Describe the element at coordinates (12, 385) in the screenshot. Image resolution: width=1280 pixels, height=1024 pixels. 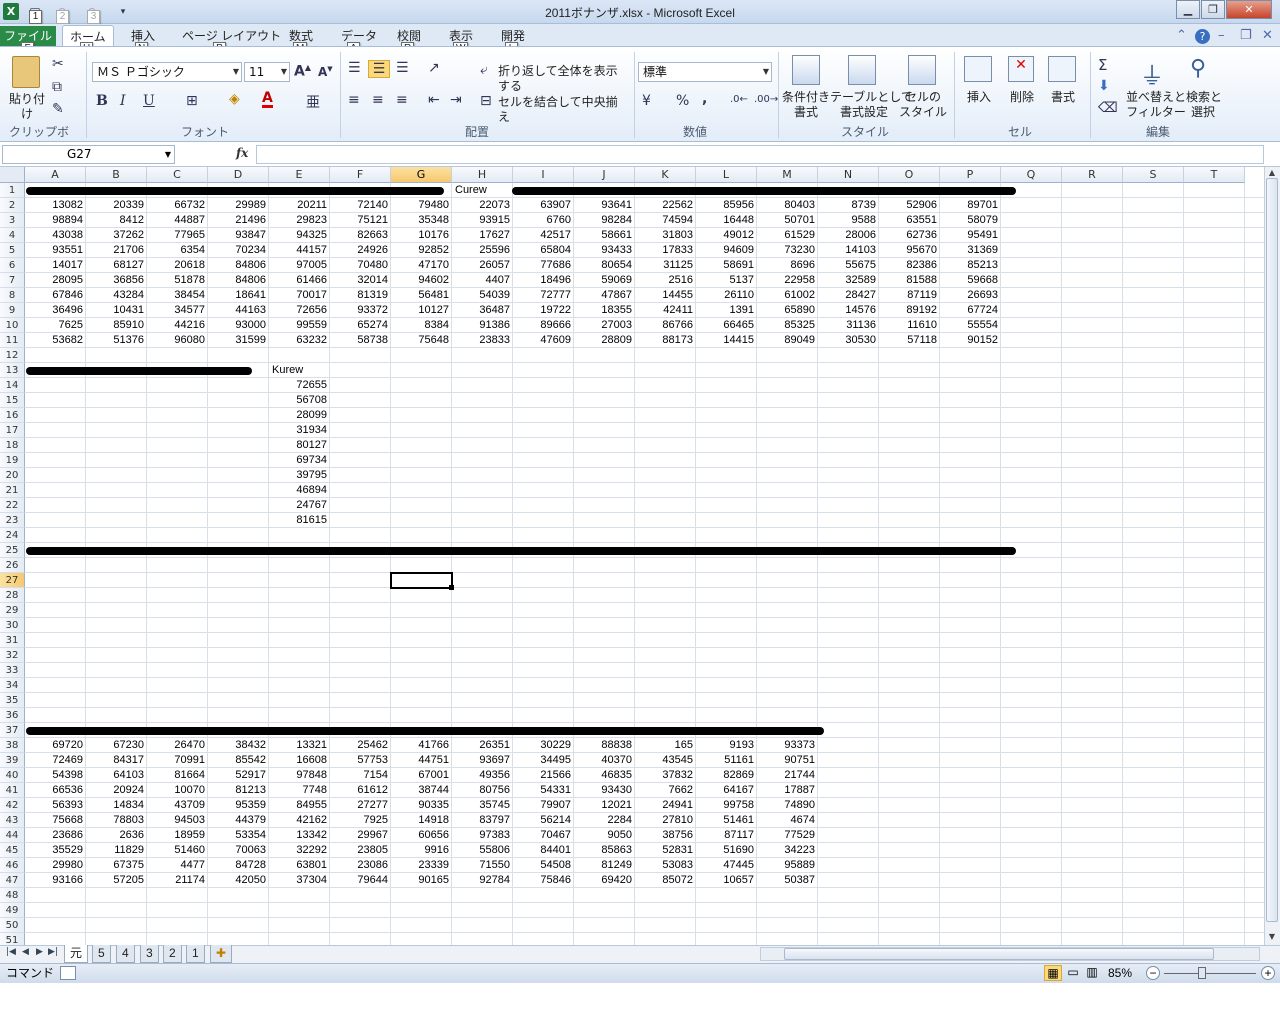
I see `row-header-14: 14` at that location.